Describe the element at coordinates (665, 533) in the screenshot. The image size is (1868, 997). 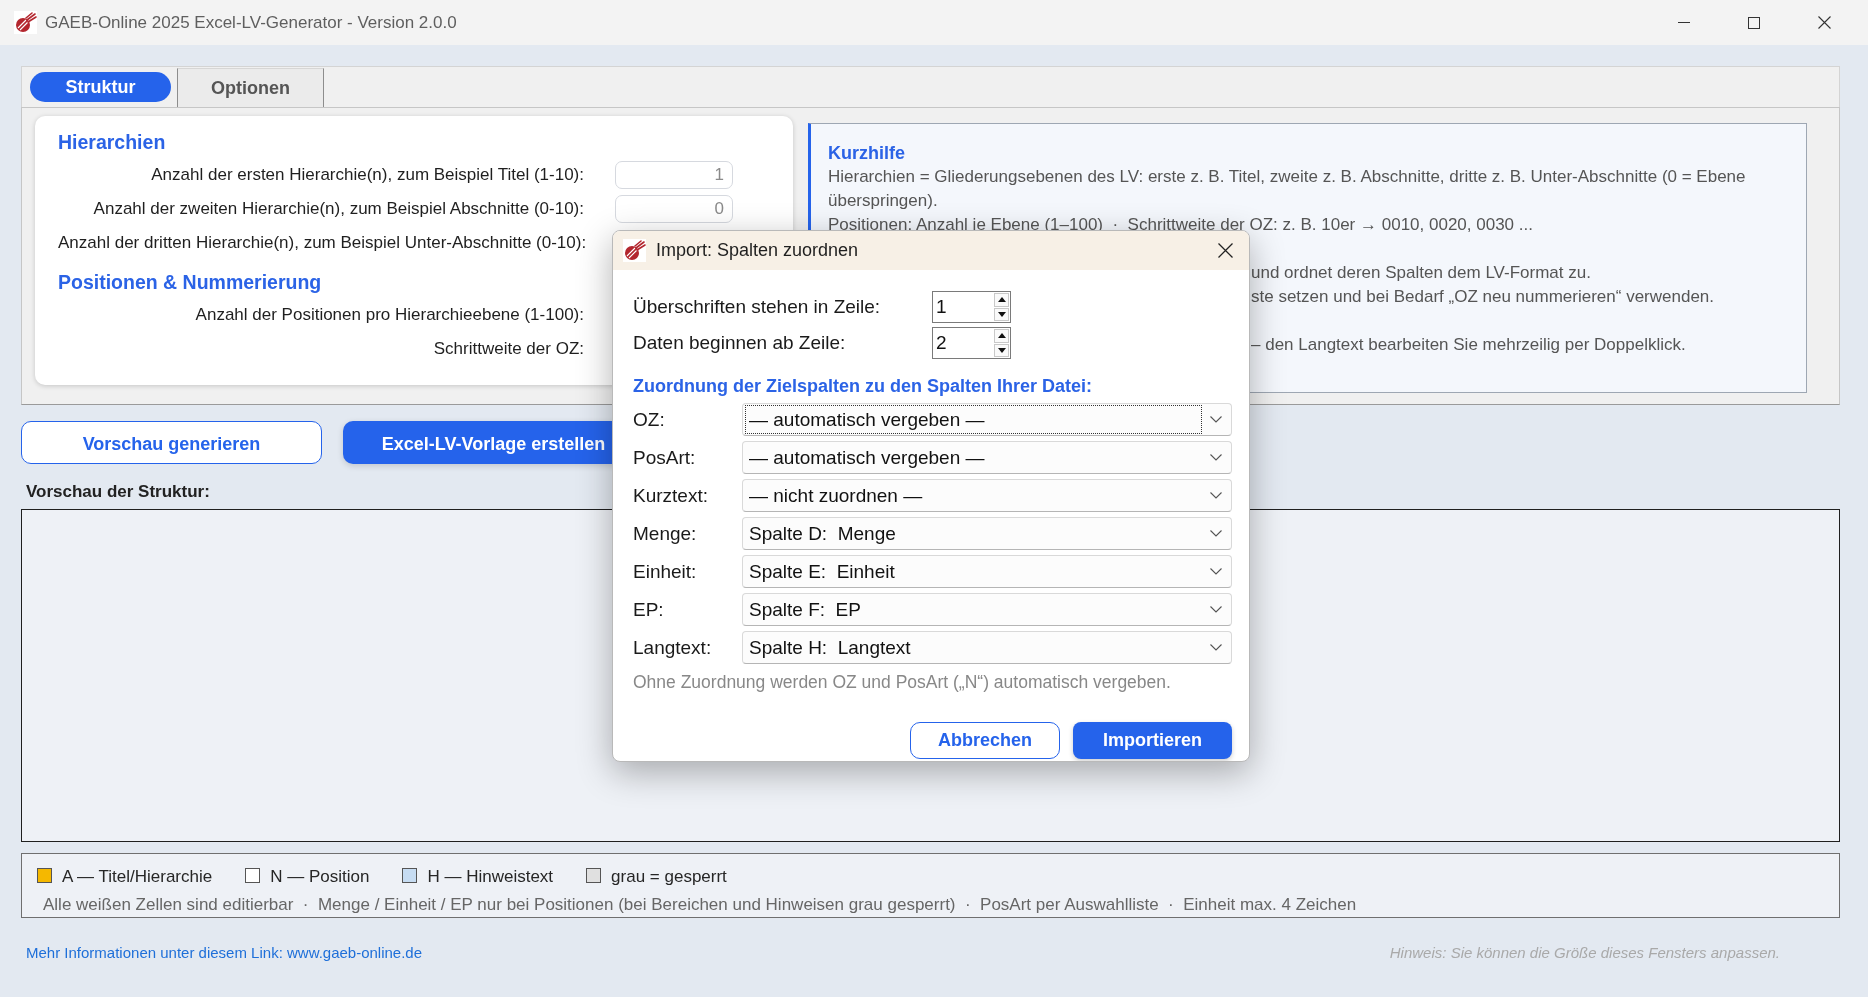
I see `field-label: Menge:` at that location.